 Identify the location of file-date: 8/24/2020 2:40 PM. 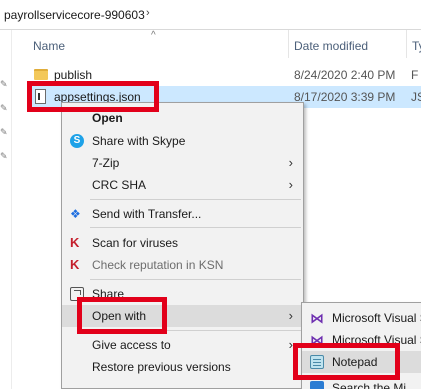
(345, 75).